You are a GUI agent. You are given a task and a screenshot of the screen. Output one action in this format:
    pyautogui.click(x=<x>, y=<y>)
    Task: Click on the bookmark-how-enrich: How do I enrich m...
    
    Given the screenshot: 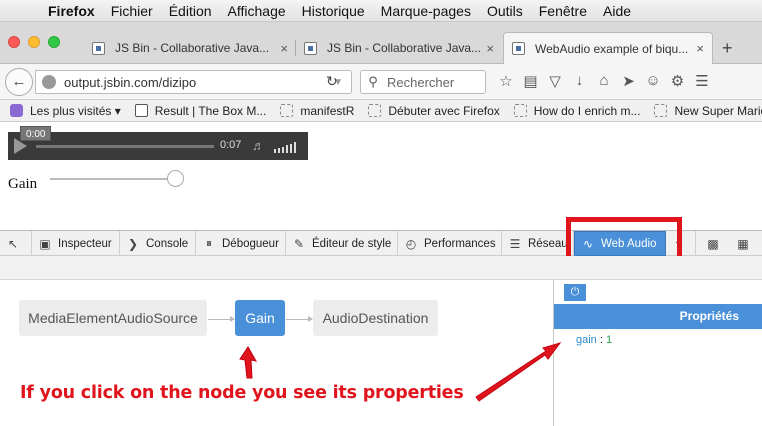 What is the action you would take?
    pyautogui.click(x=576, y=111)
    